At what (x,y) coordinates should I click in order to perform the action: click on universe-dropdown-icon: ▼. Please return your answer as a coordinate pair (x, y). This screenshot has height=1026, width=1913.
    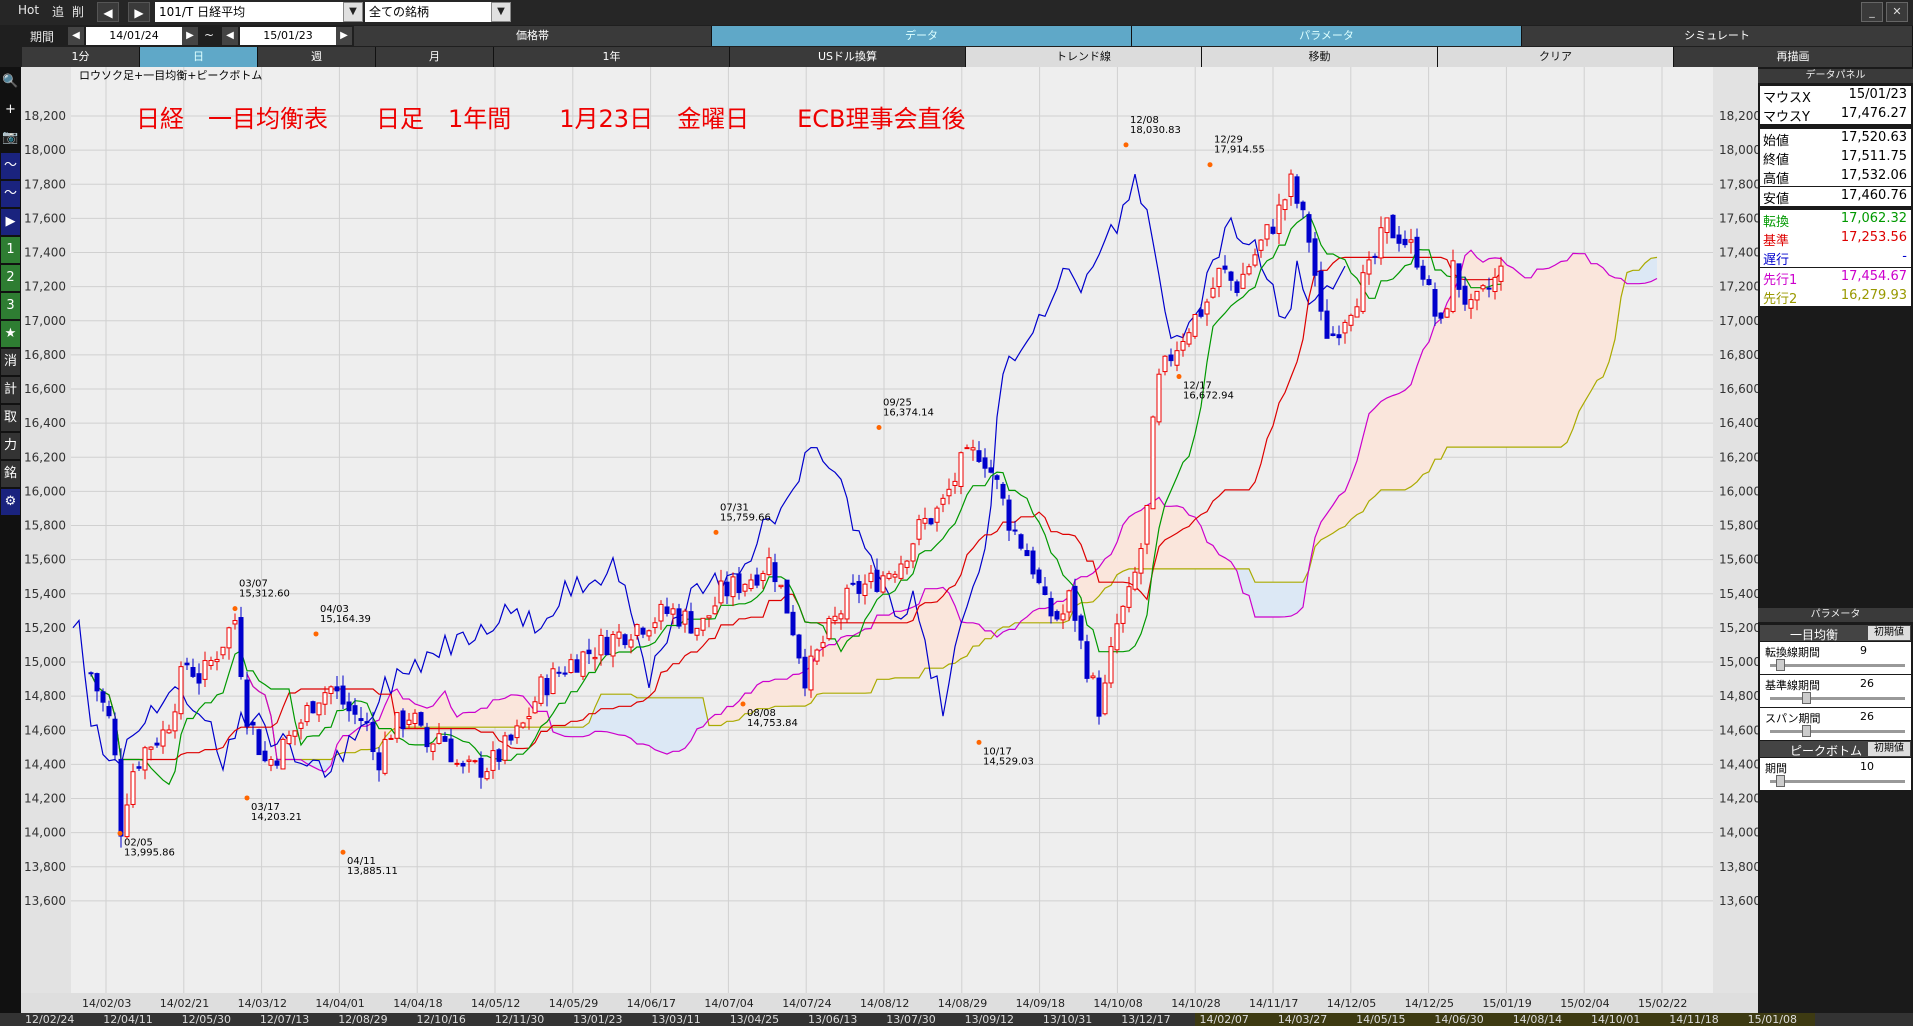
    Looking at the image, I should click on (501, 12).